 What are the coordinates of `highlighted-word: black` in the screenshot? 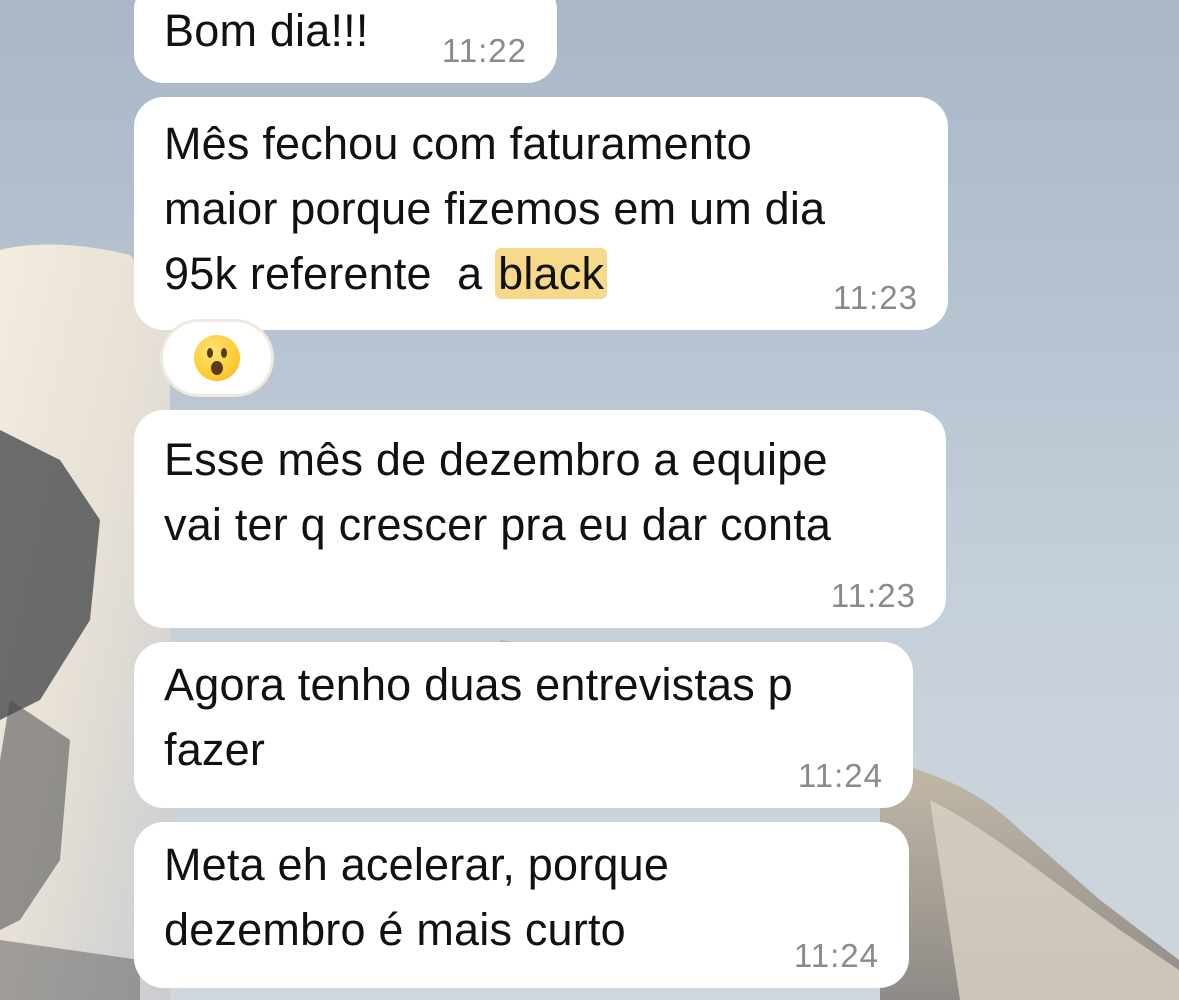 It's located at (551, 273).